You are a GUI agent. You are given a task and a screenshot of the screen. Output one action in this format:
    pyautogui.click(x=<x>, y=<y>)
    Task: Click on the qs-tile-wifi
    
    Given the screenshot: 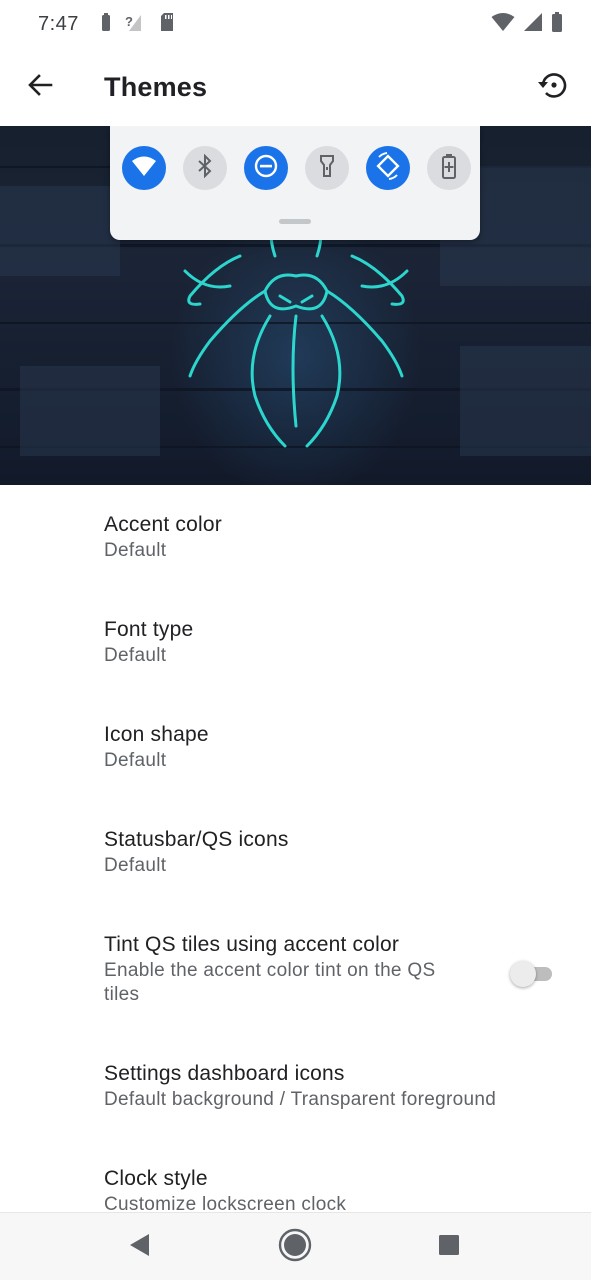 What is the action you would take?
    pyautogui.click(x=144, y=168)
    